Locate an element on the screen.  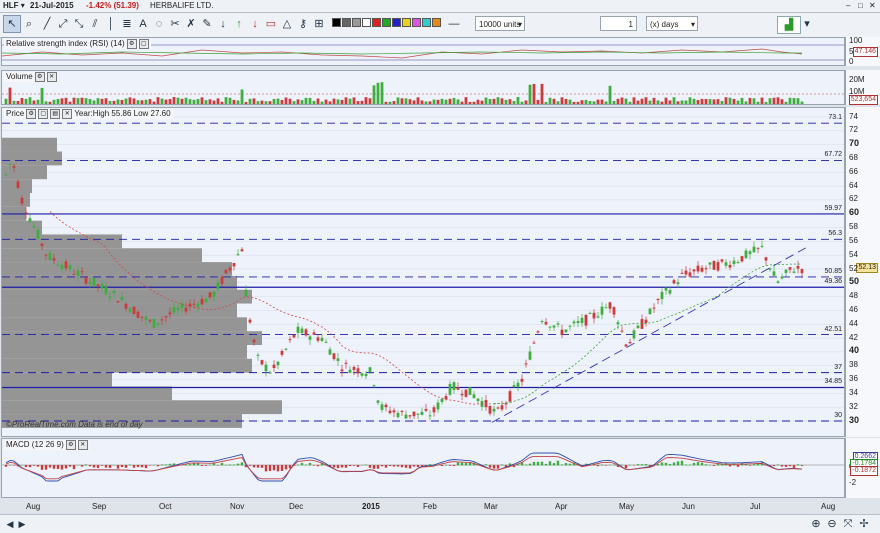
month-label: Mar is located at coordinates (491, 506).